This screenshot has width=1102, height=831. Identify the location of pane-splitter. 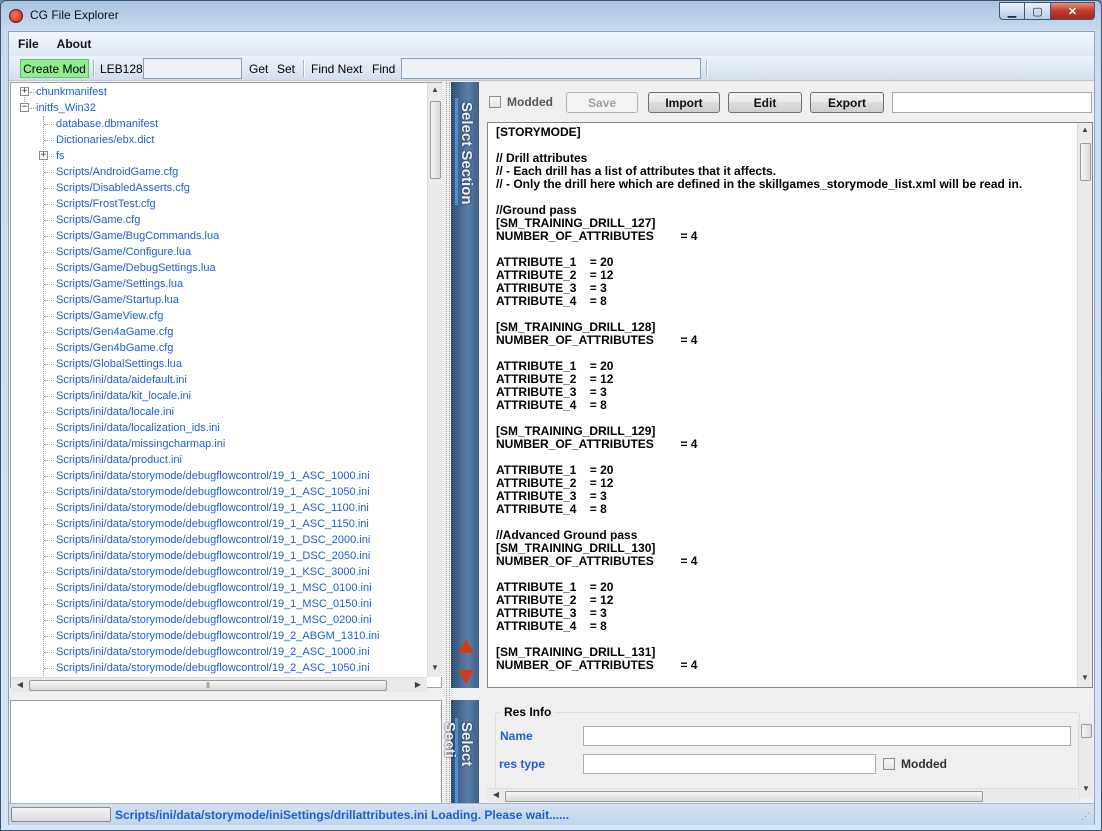
(448, 443).